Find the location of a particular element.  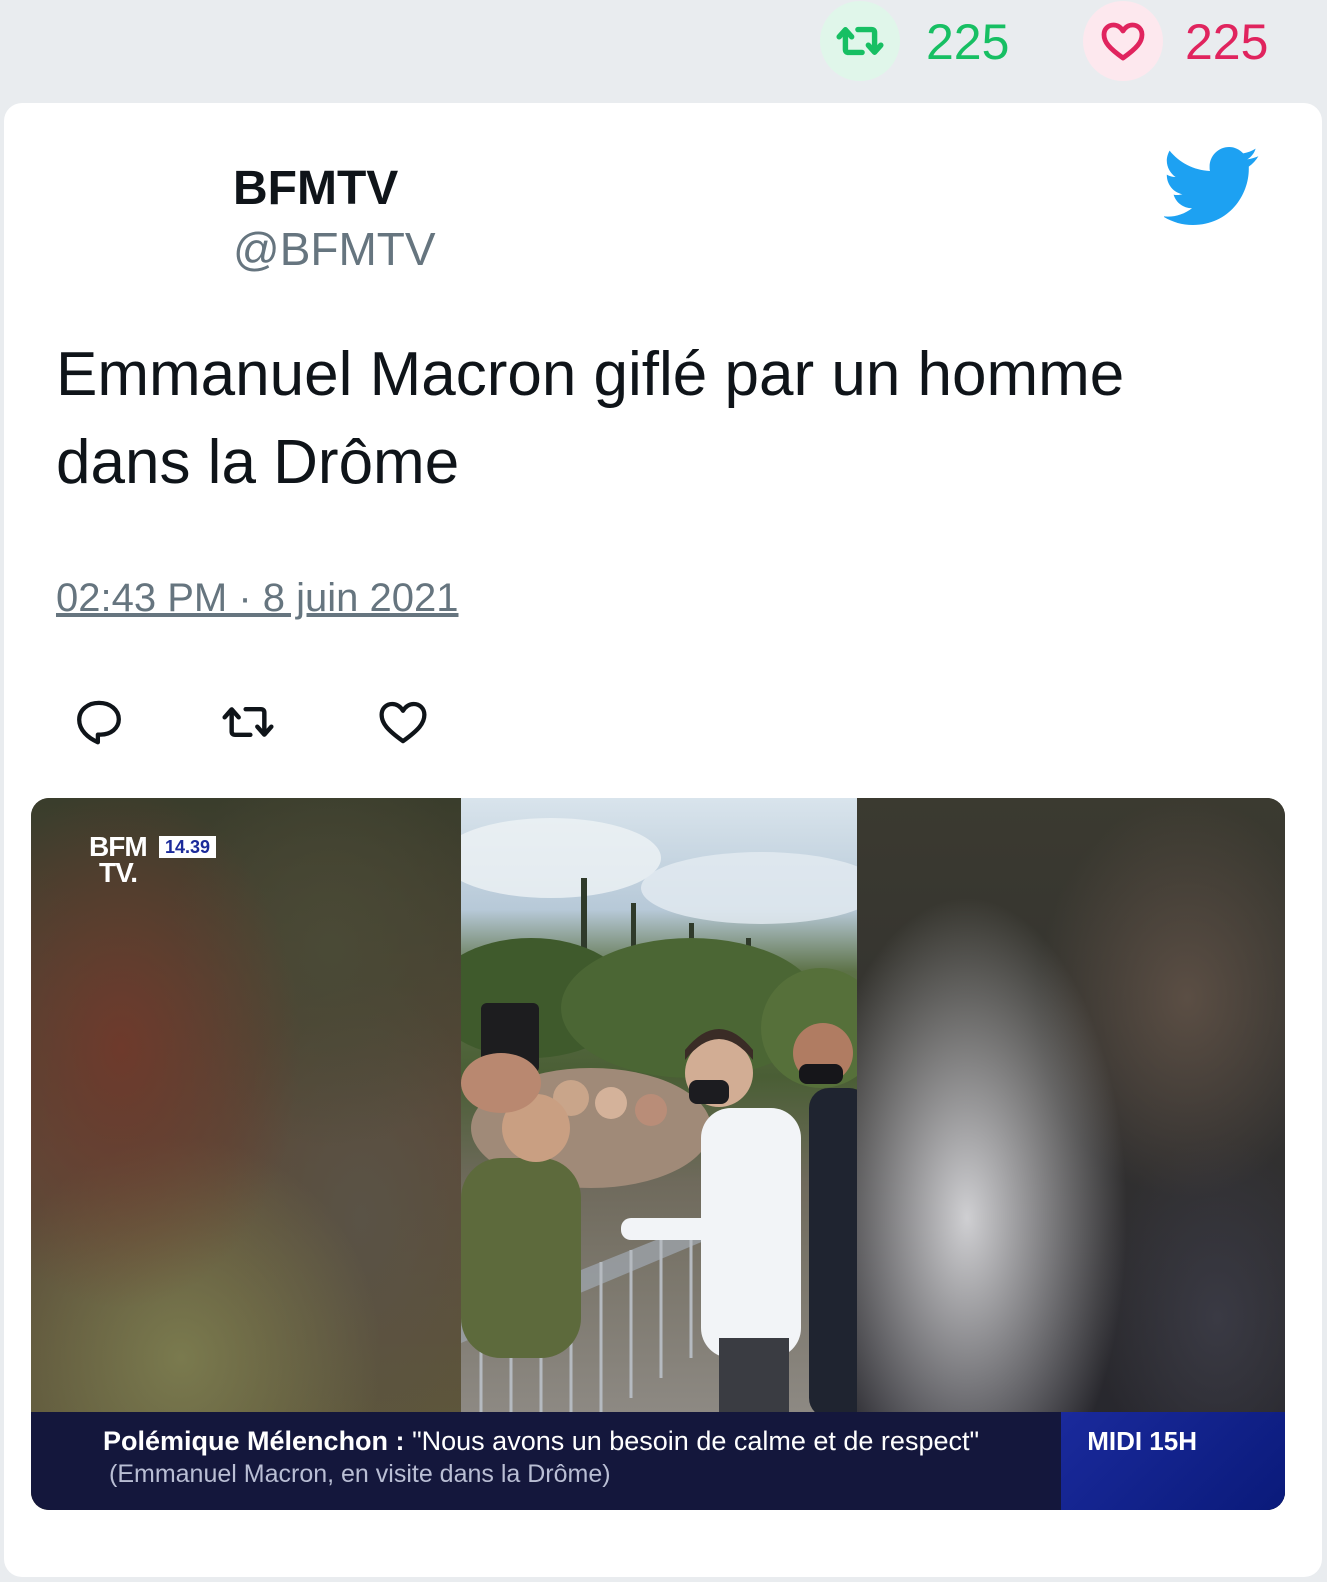

twitter-logo-icon is located at coordinates (1211, 188).